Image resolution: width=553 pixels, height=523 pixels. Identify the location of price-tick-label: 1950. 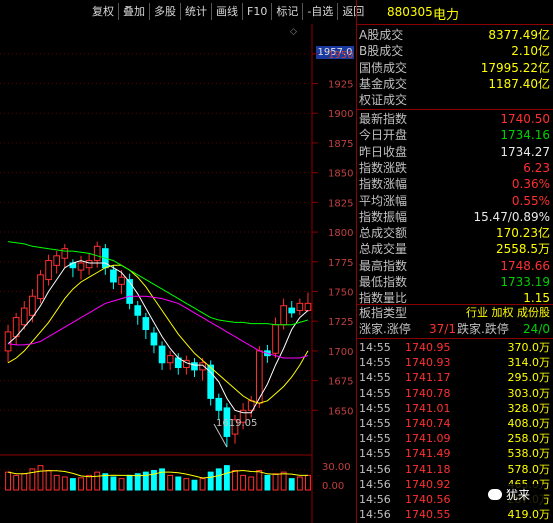
(340, 55).